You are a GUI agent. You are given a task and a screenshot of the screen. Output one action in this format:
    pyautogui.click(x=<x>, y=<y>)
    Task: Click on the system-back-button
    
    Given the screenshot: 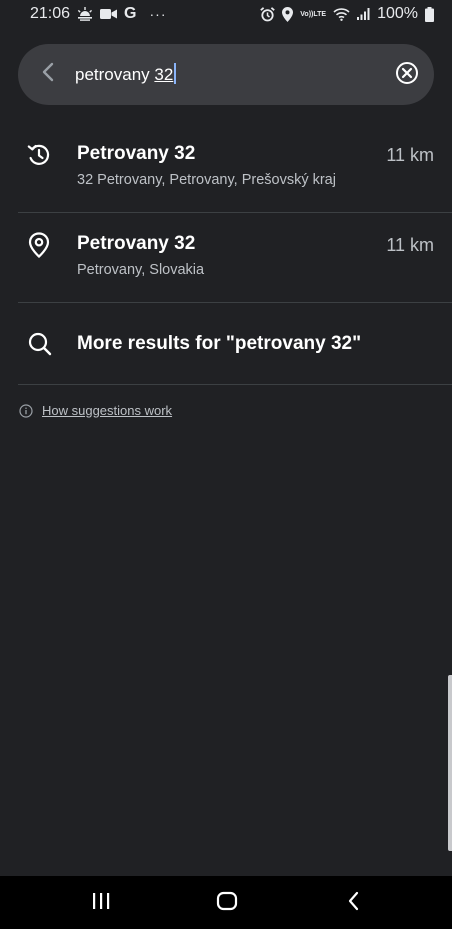 What is the action you would take?
    pyautogui.click(x=354, y=903)
    